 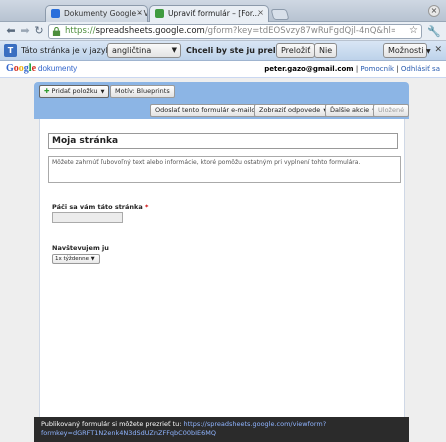 I want to click on options-label: Možnosti, so click(x=406, y=50).